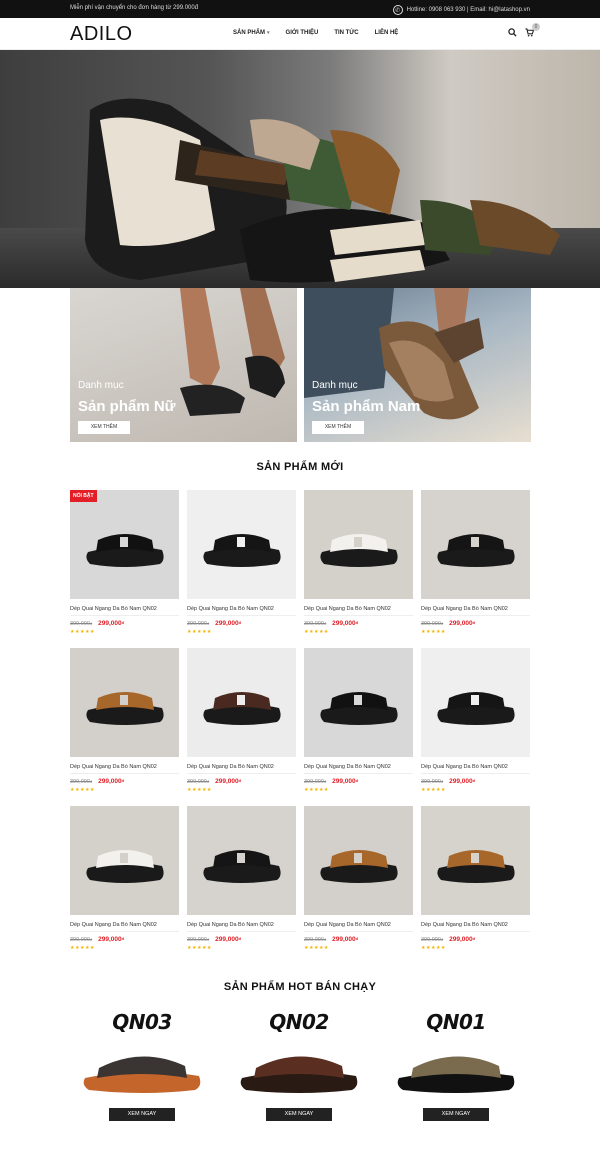  What do you see at coordinates (142, 1022) in the screenshot?
I see `hot-product-code: QN03` at bounding box center [142, 1022].